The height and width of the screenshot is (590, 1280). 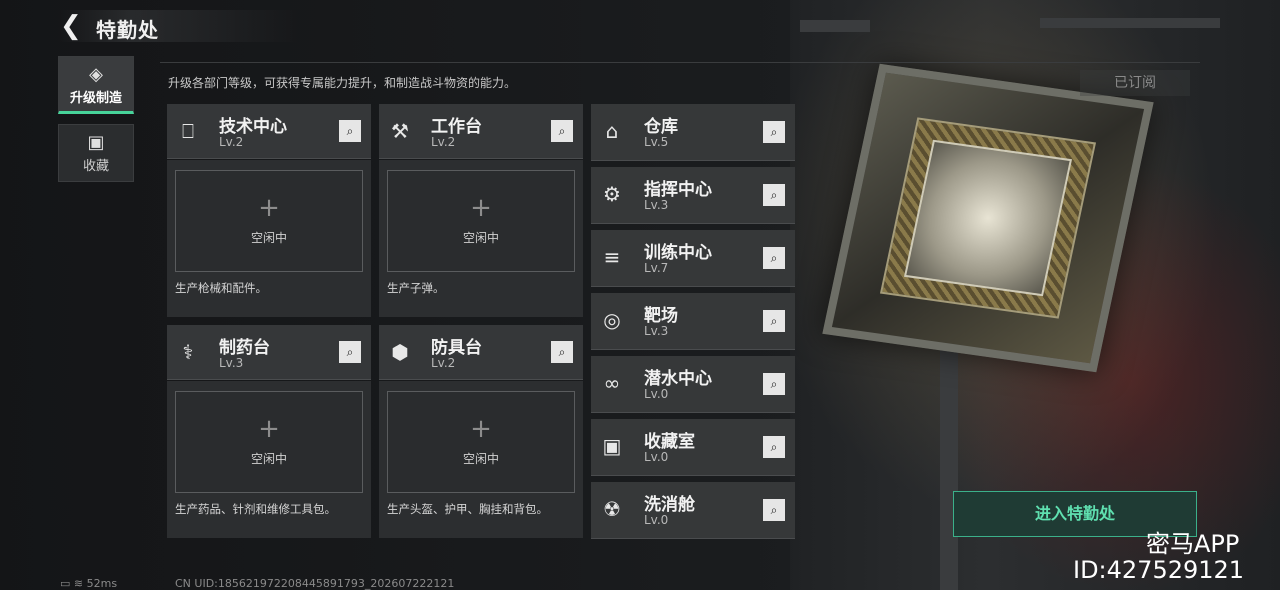 I want to click on cube-core, so click(x=988, y=218).